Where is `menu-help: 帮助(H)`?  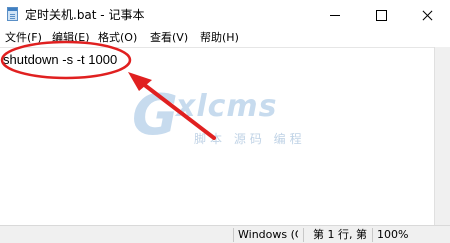
menu-help: 帮助(H) is located at coordinates (219, 38).